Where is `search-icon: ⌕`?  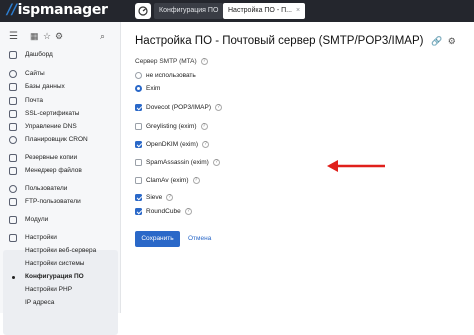
search-icon: ⌕ is located at coordinates (102, 36).